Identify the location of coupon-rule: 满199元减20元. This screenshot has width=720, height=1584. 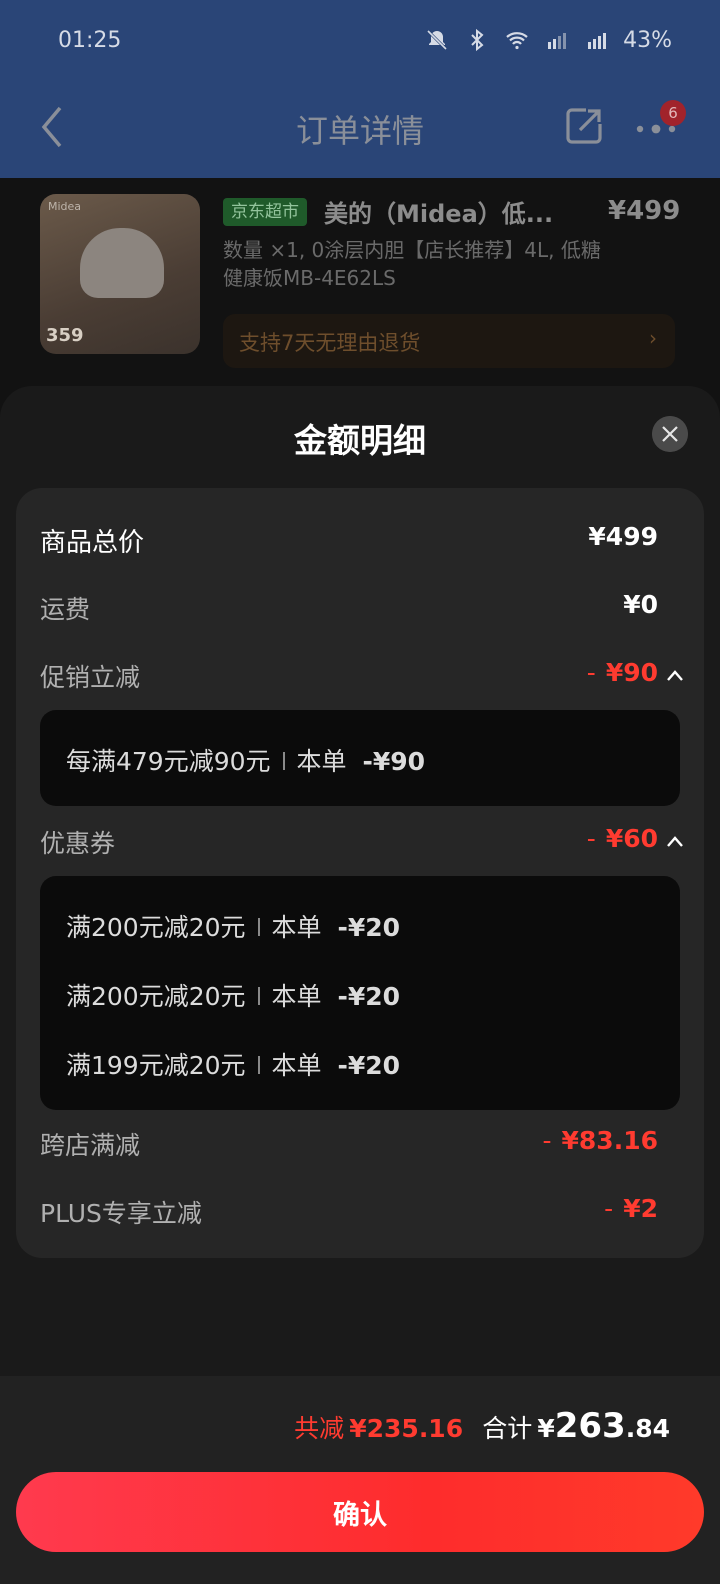
(156, 1065).